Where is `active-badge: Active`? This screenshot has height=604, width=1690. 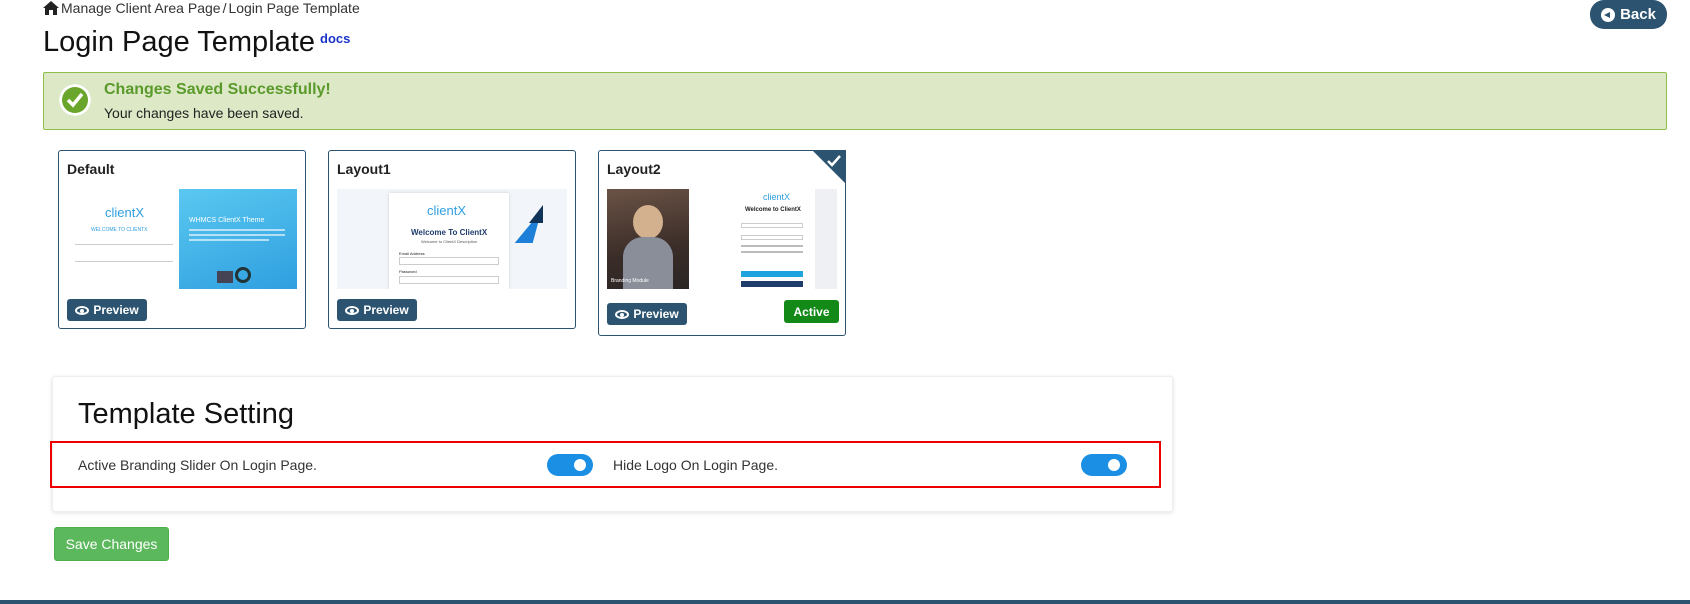
active-badge: Active is located at coordinates (811, 311).